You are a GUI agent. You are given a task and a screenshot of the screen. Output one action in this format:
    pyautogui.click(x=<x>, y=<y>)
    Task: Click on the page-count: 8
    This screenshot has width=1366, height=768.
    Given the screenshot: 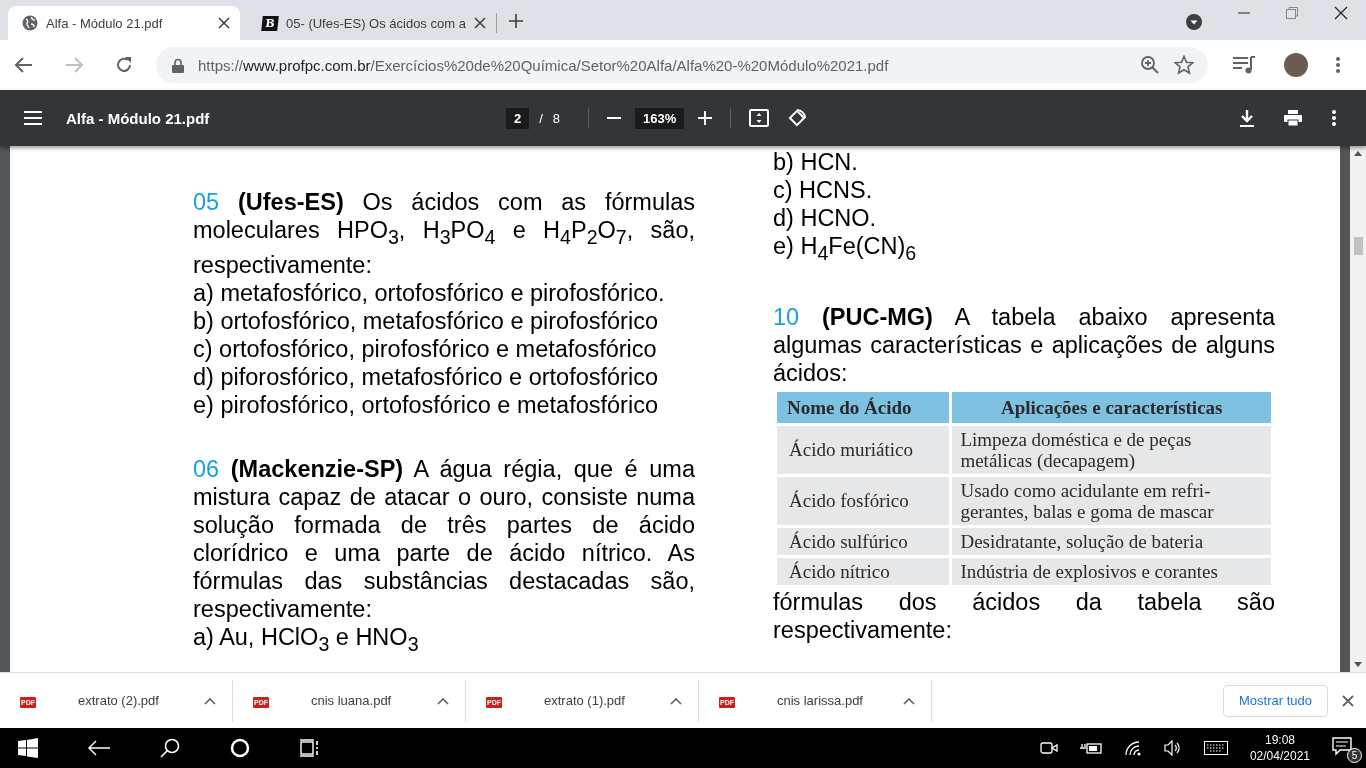 What is the action you would take?
    pyautogui.click(x=556, y=118)
    